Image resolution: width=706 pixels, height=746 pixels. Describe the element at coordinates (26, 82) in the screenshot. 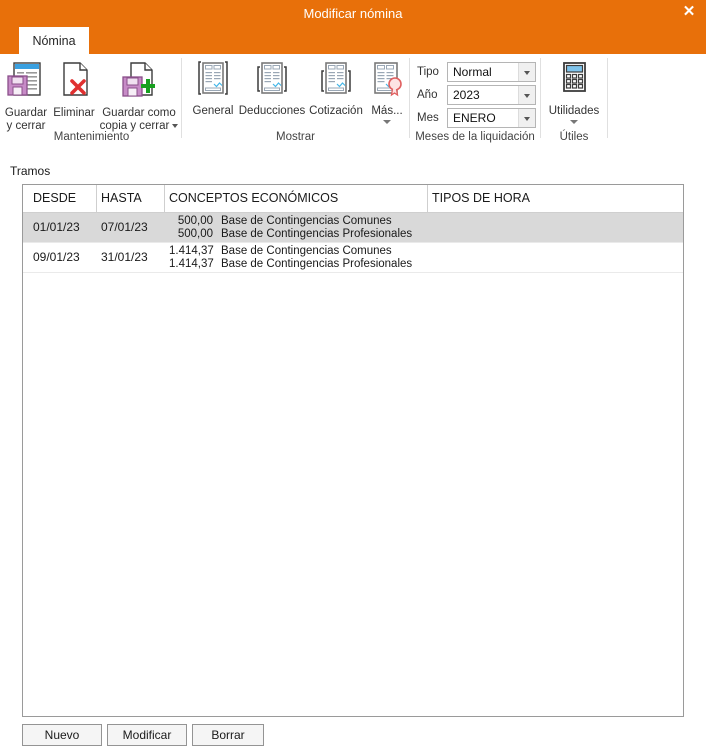

I see `save-document-icon` at that location.